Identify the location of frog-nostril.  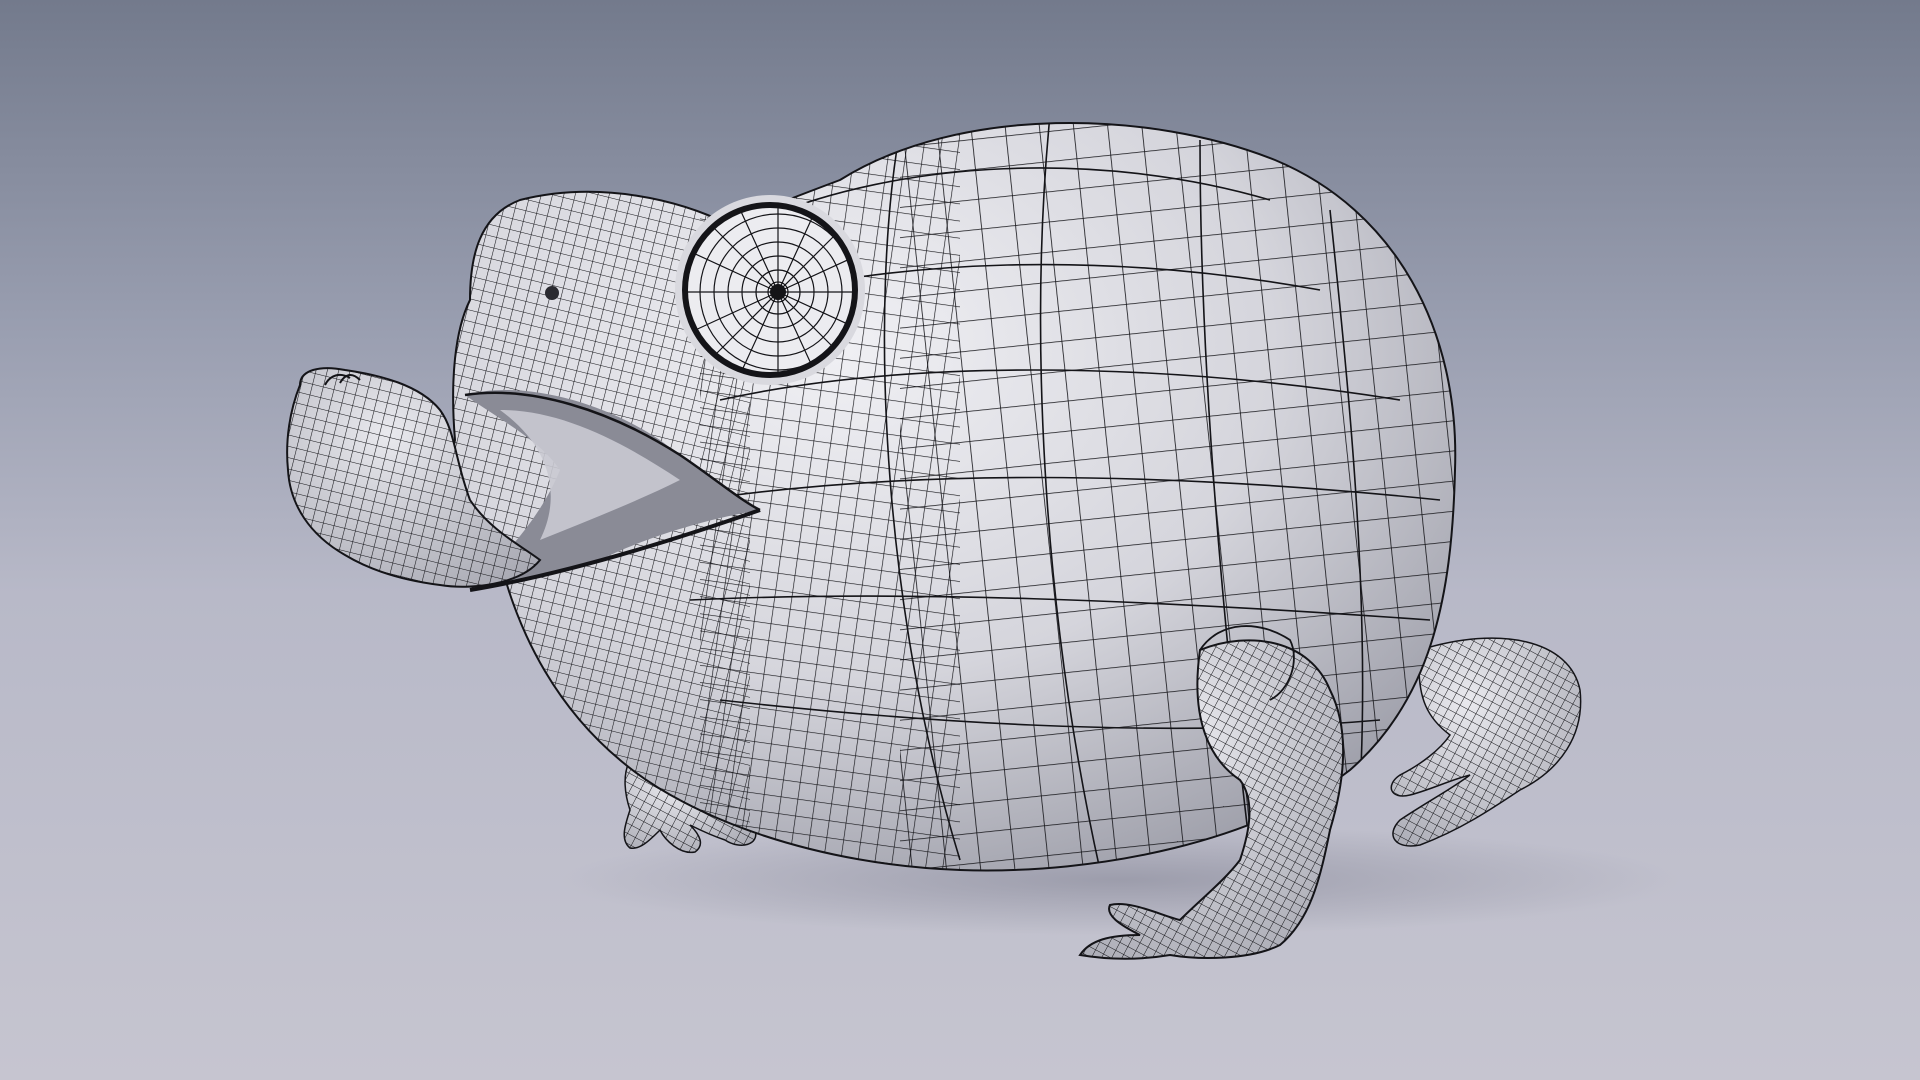
(552, 293).